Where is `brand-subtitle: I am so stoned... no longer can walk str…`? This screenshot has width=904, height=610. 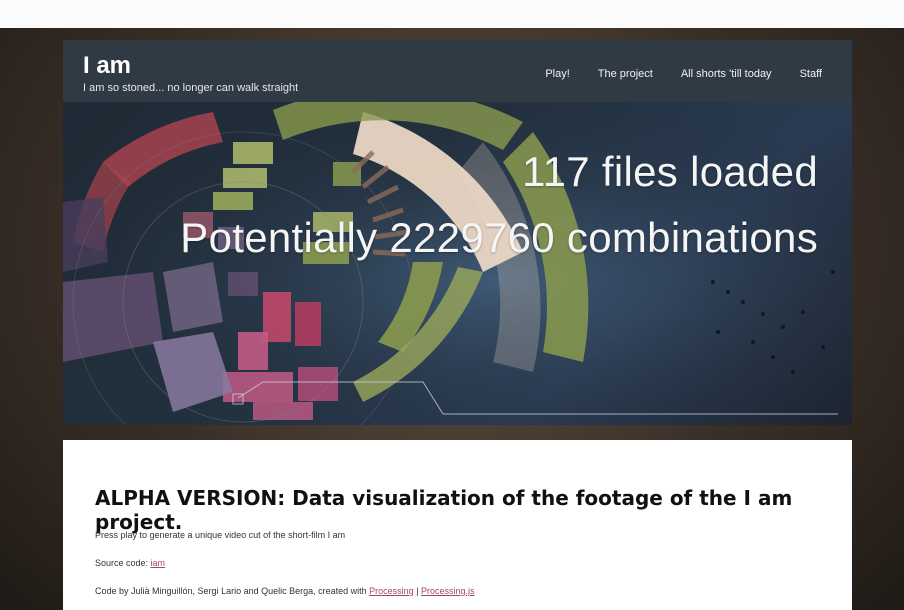
brand-subtitle: I am so stoned... no longer can walk str… is located at coordinates (191, 88).